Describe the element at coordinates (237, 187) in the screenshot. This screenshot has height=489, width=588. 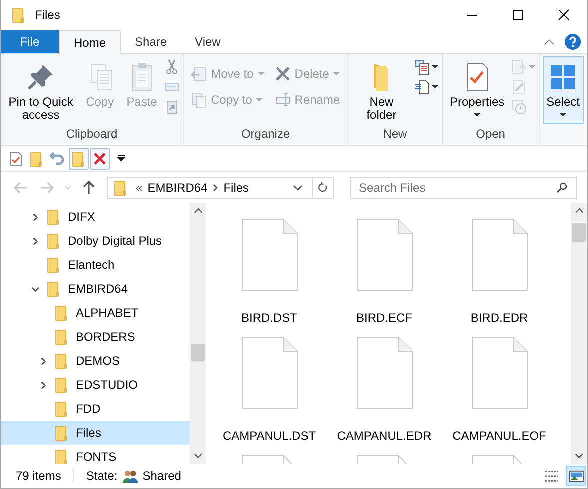
I see `breadcrumb-item: Files` at that location.